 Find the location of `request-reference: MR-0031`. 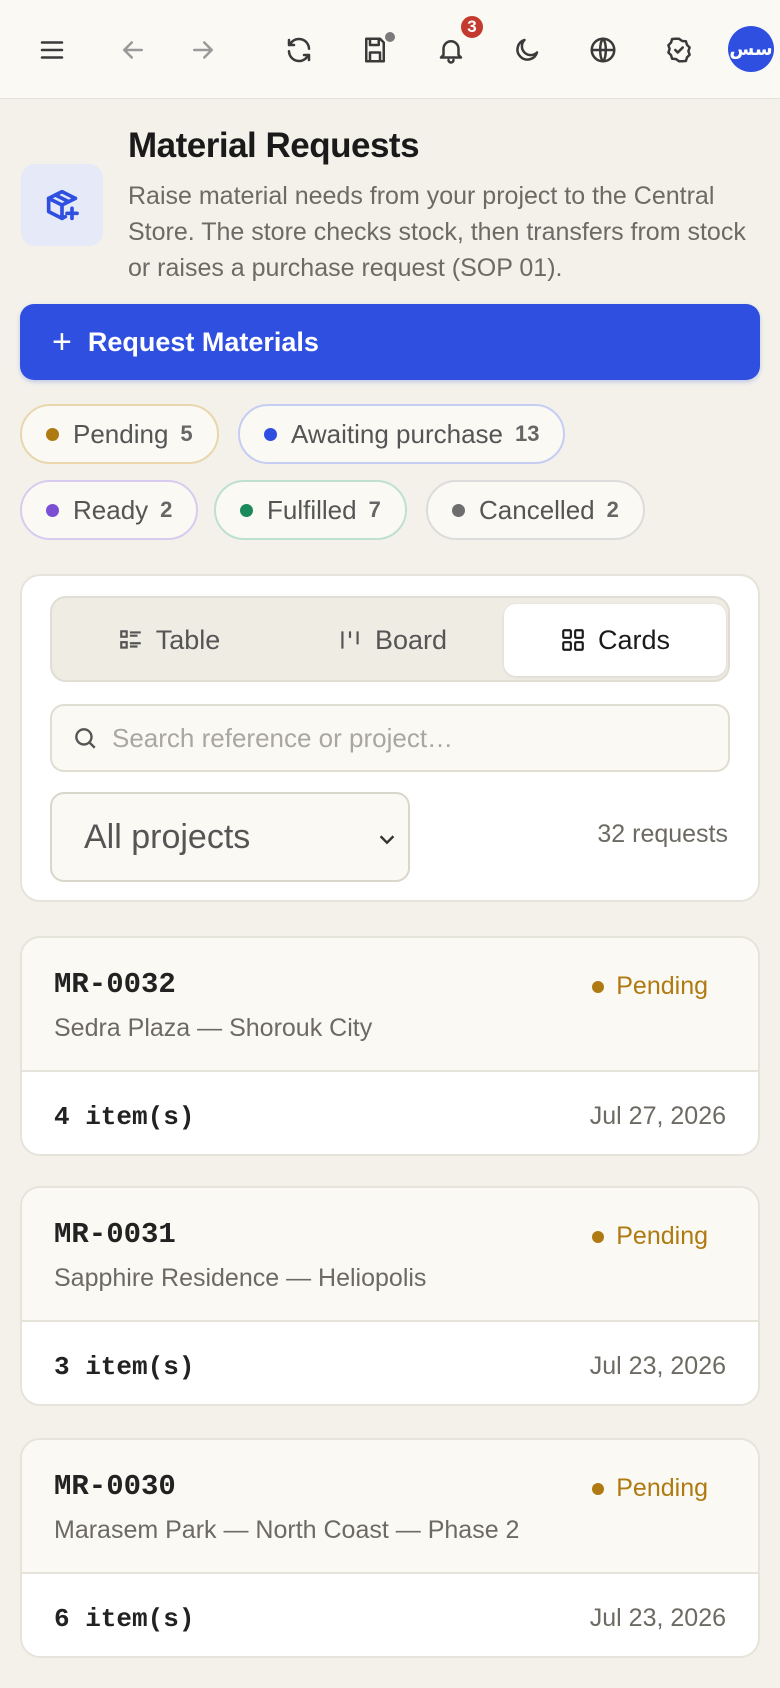

request-reference: MR-0031 is located at coordinates (115, 1234).